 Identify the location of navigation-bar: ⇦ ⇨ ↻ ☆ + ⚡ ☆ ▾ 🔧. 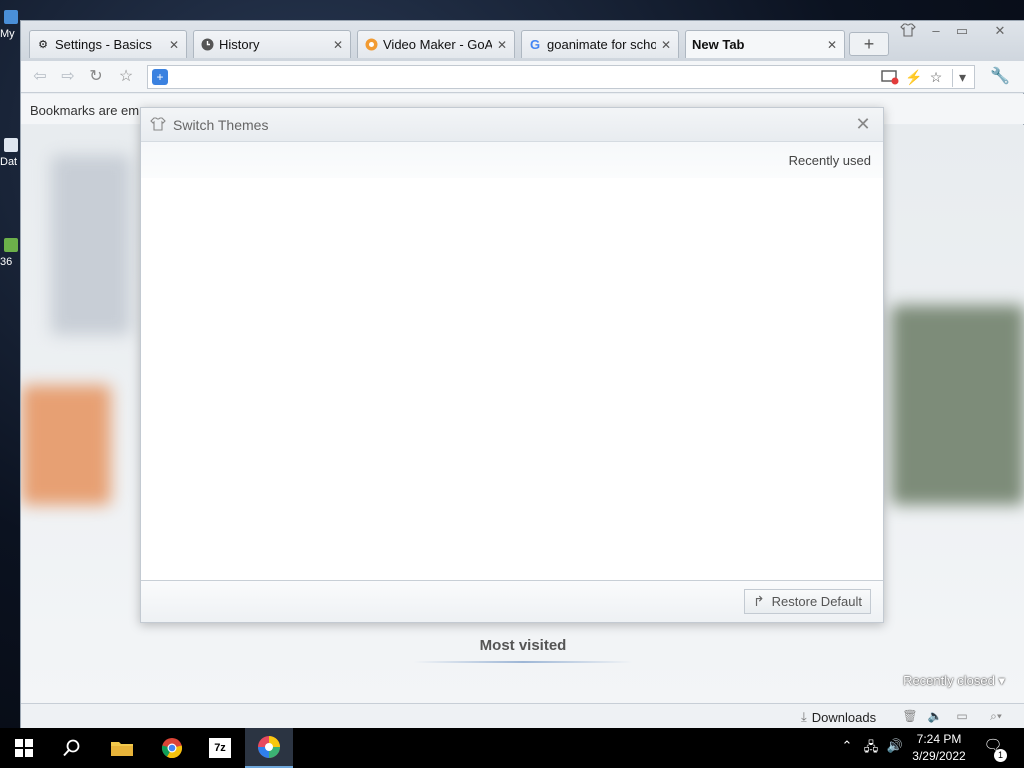
(522, 77).